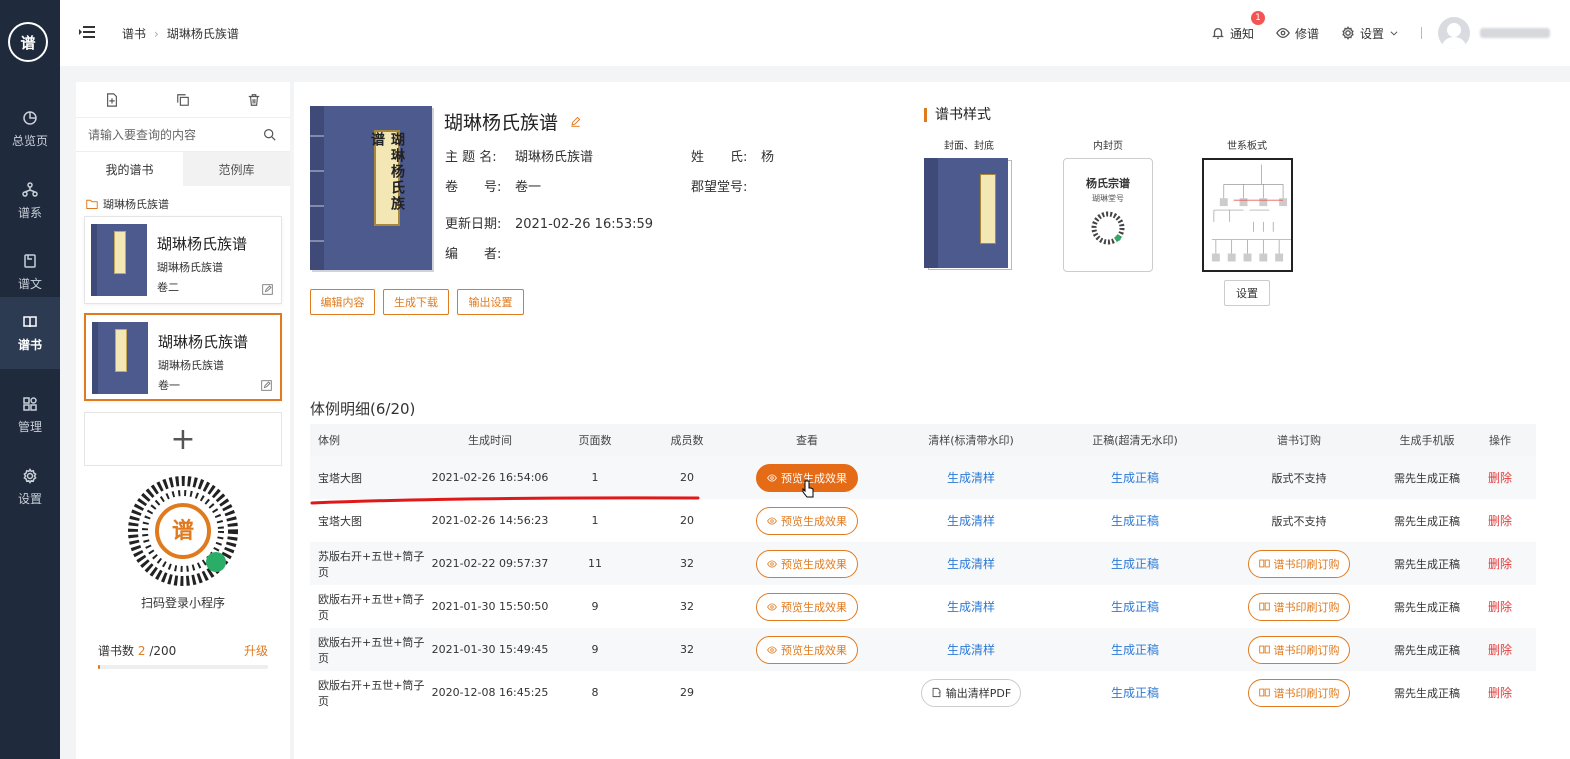 This screenshot has height=759, width=1570. Describe the element at coordinates (342, 302) in the screenshot. I see `edit-content-button: 编辑内容` at that location.